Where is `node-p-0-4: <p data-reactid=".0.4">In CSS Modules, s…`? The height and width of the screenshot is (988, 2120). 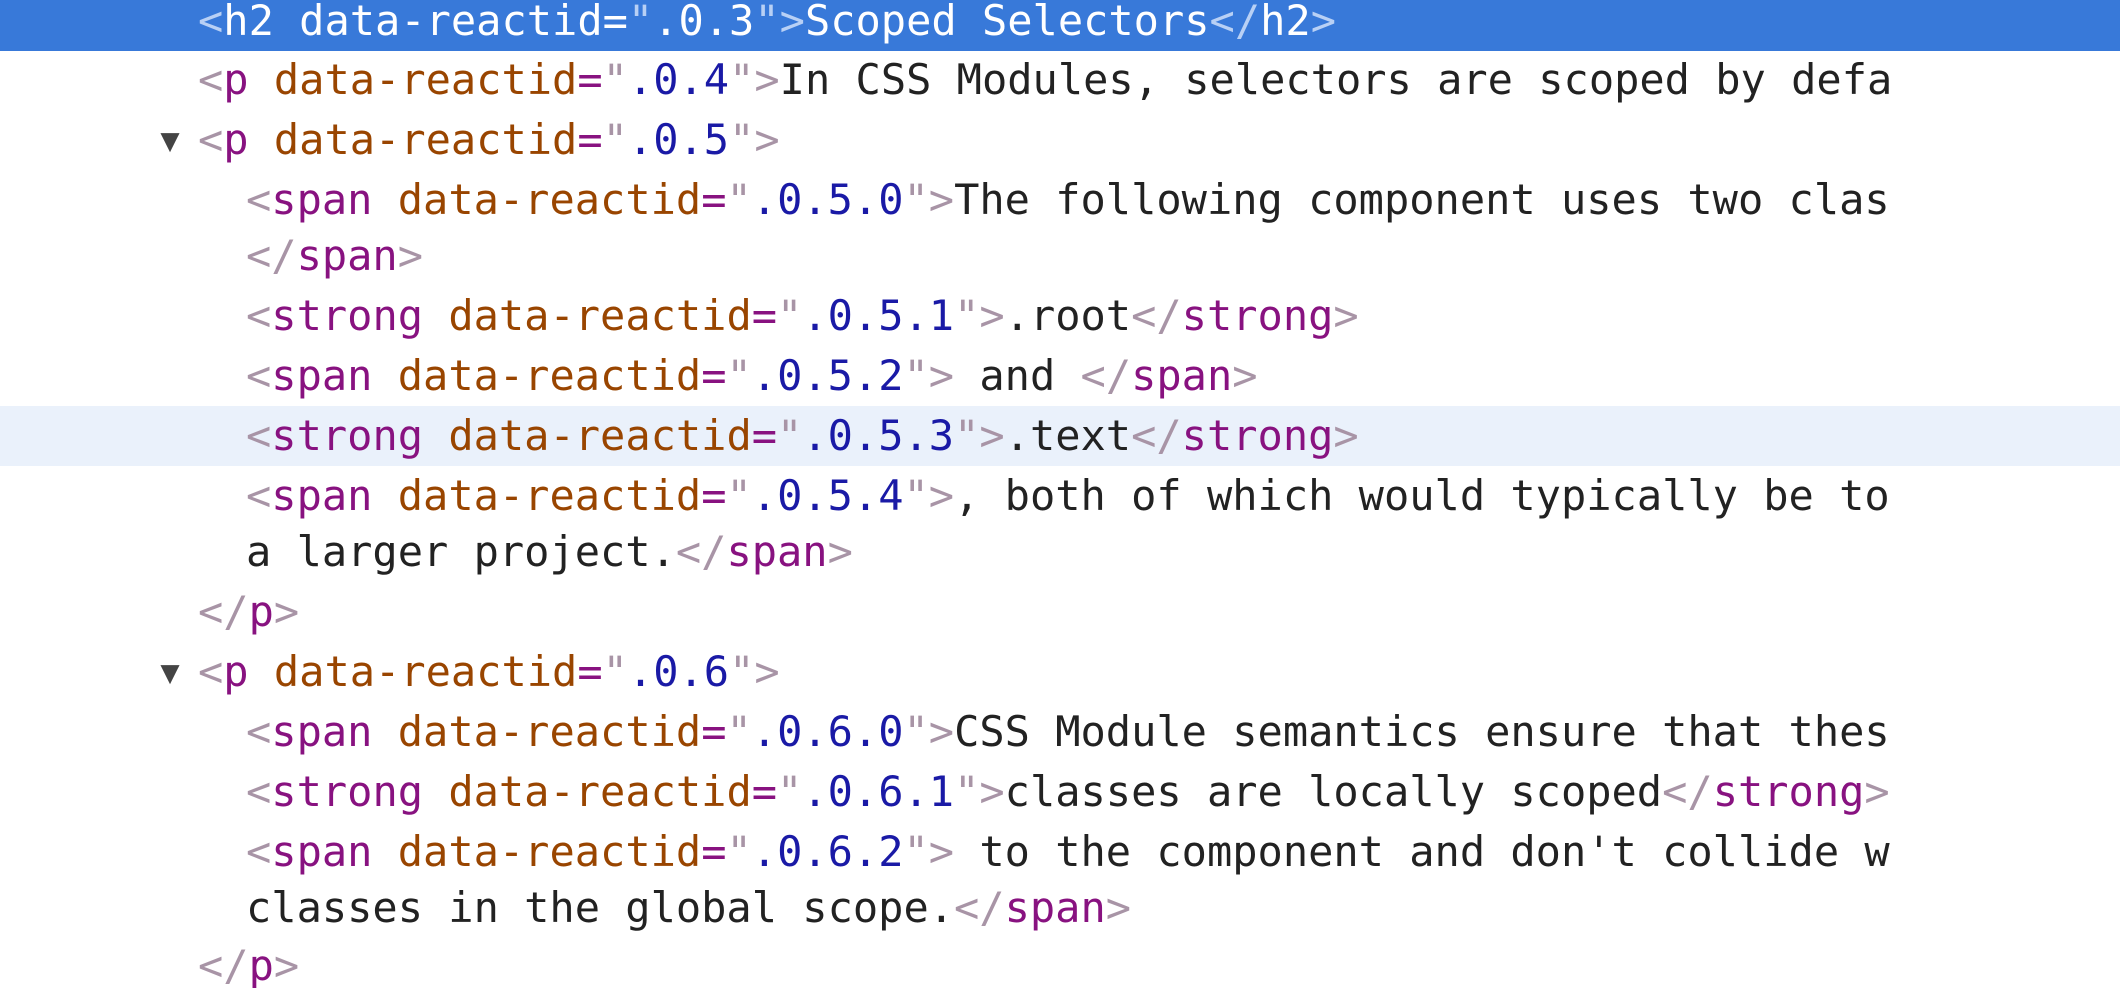 node-p-0-4: <p data-reactid=".0.4">In CSS Modules, s… is located at coordinates (1060, 80).